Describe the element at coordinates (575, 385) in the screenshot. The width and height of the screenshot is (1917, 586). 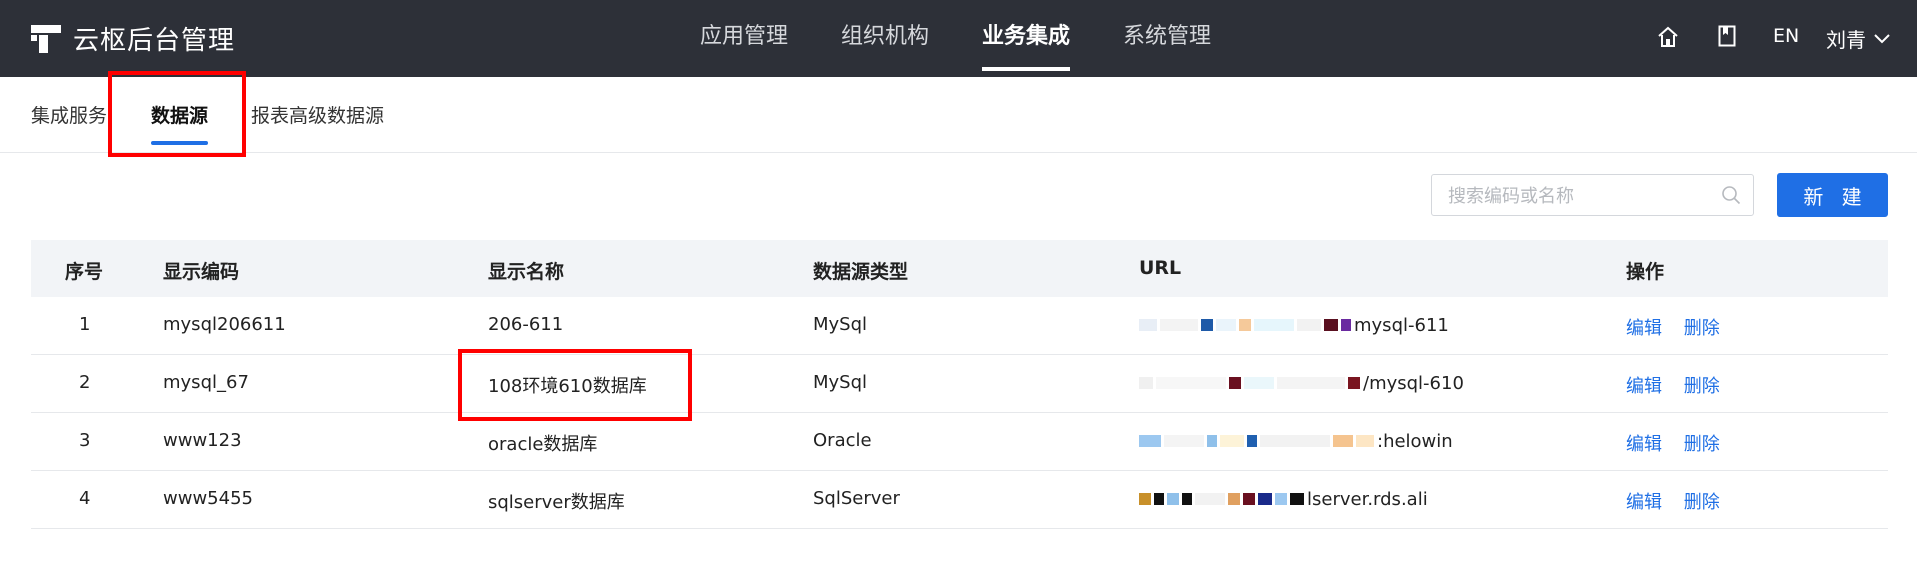
I see `highlight-box-row` at that location.